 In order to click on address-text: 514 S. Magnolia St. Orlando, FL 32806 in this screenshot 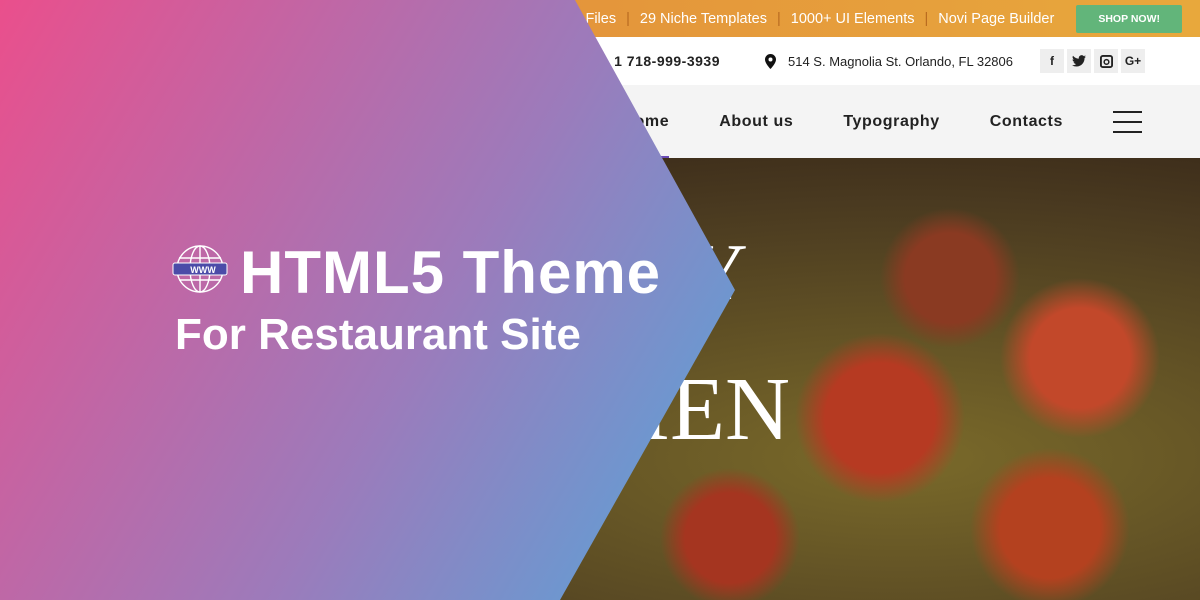, I will do `click(900, 61)`.